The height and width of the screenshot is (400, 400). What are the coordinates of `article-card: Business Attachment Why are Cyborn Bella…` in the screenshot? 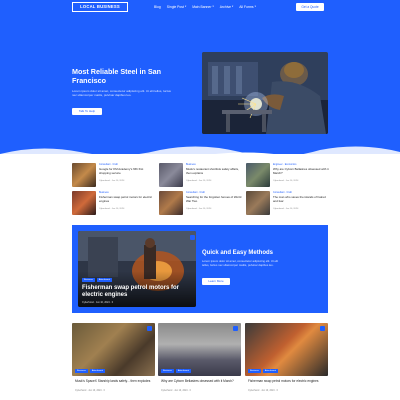 It's located at (199, 361).